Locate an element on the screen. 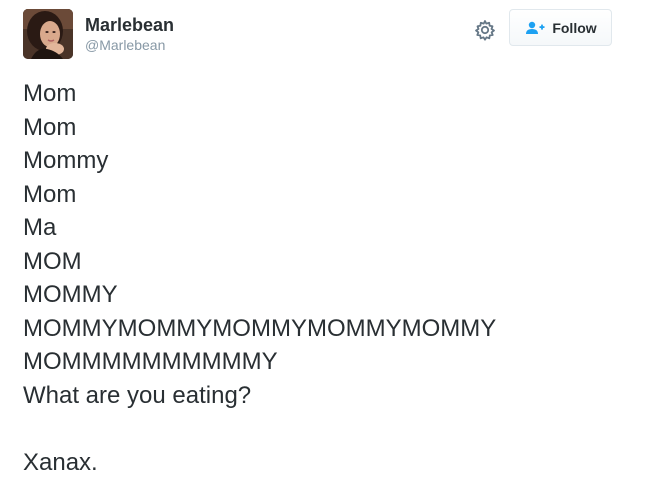 The width and height of the screenshot is (648, 487). tweet-header: Marlebean @Marlebean Follow is located at coordinates (323, 35).